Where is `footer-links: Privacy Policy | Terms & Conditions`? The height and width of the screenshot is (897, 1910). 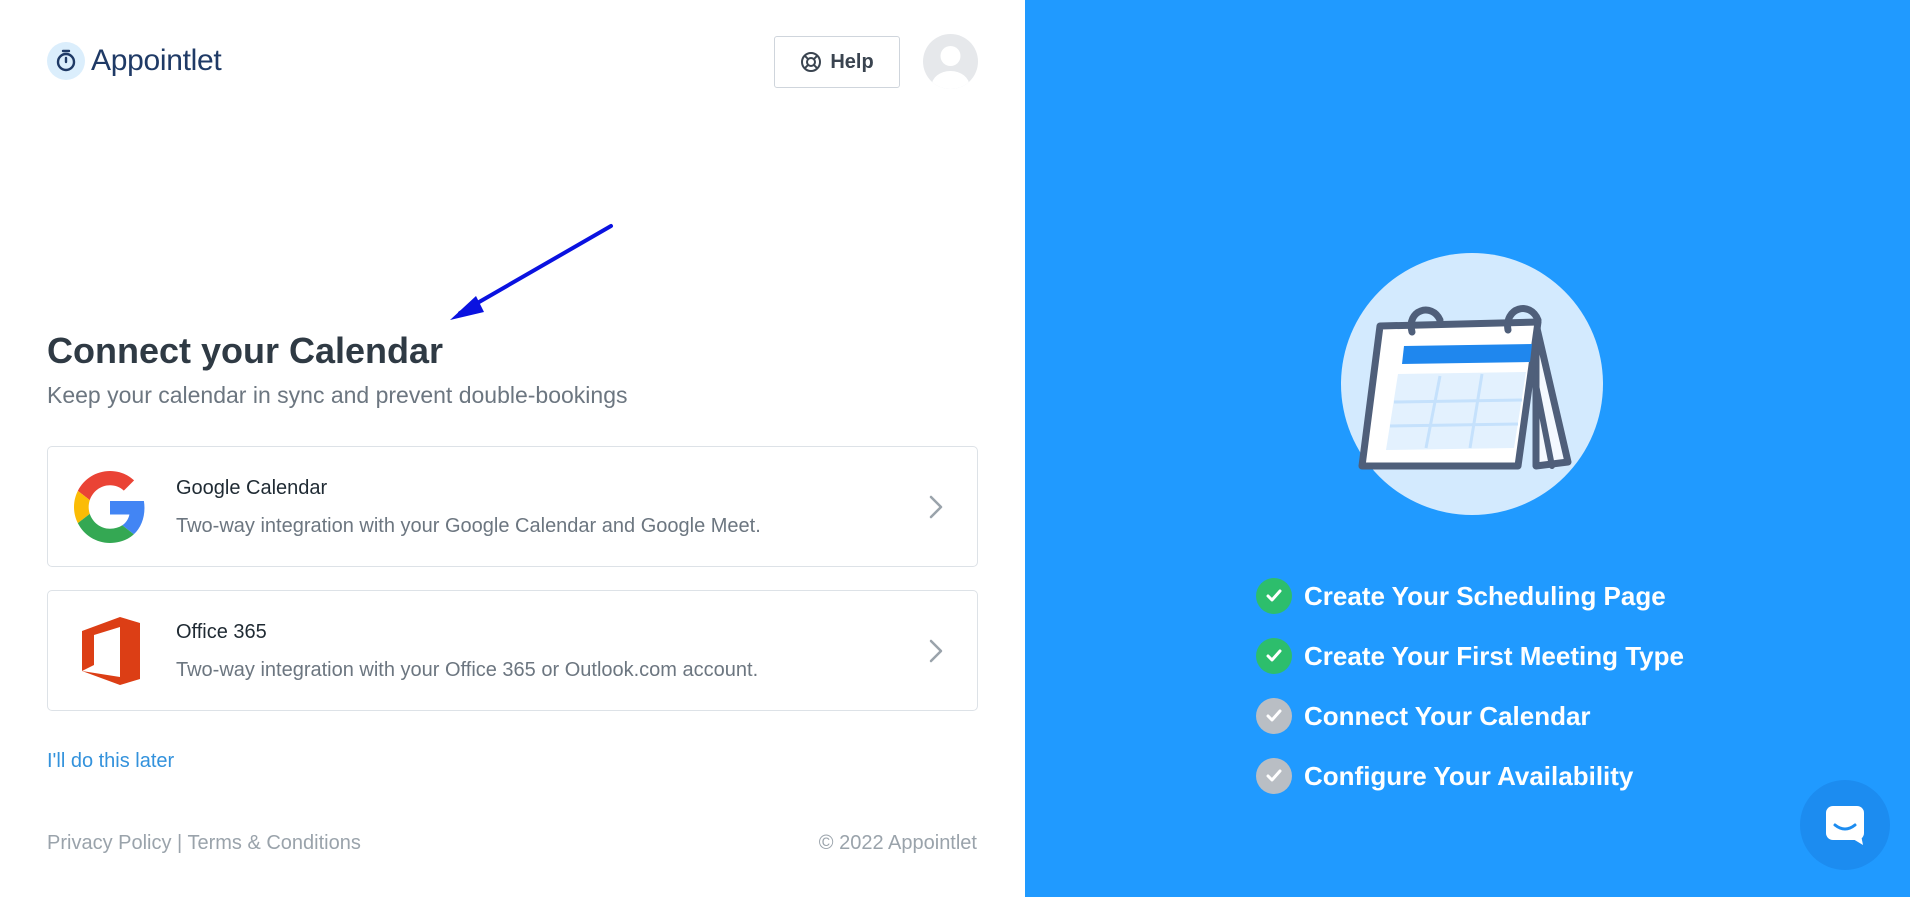
footer-links: Privacy Policy | Terms & Conditions is located at coordinates (204, 843).